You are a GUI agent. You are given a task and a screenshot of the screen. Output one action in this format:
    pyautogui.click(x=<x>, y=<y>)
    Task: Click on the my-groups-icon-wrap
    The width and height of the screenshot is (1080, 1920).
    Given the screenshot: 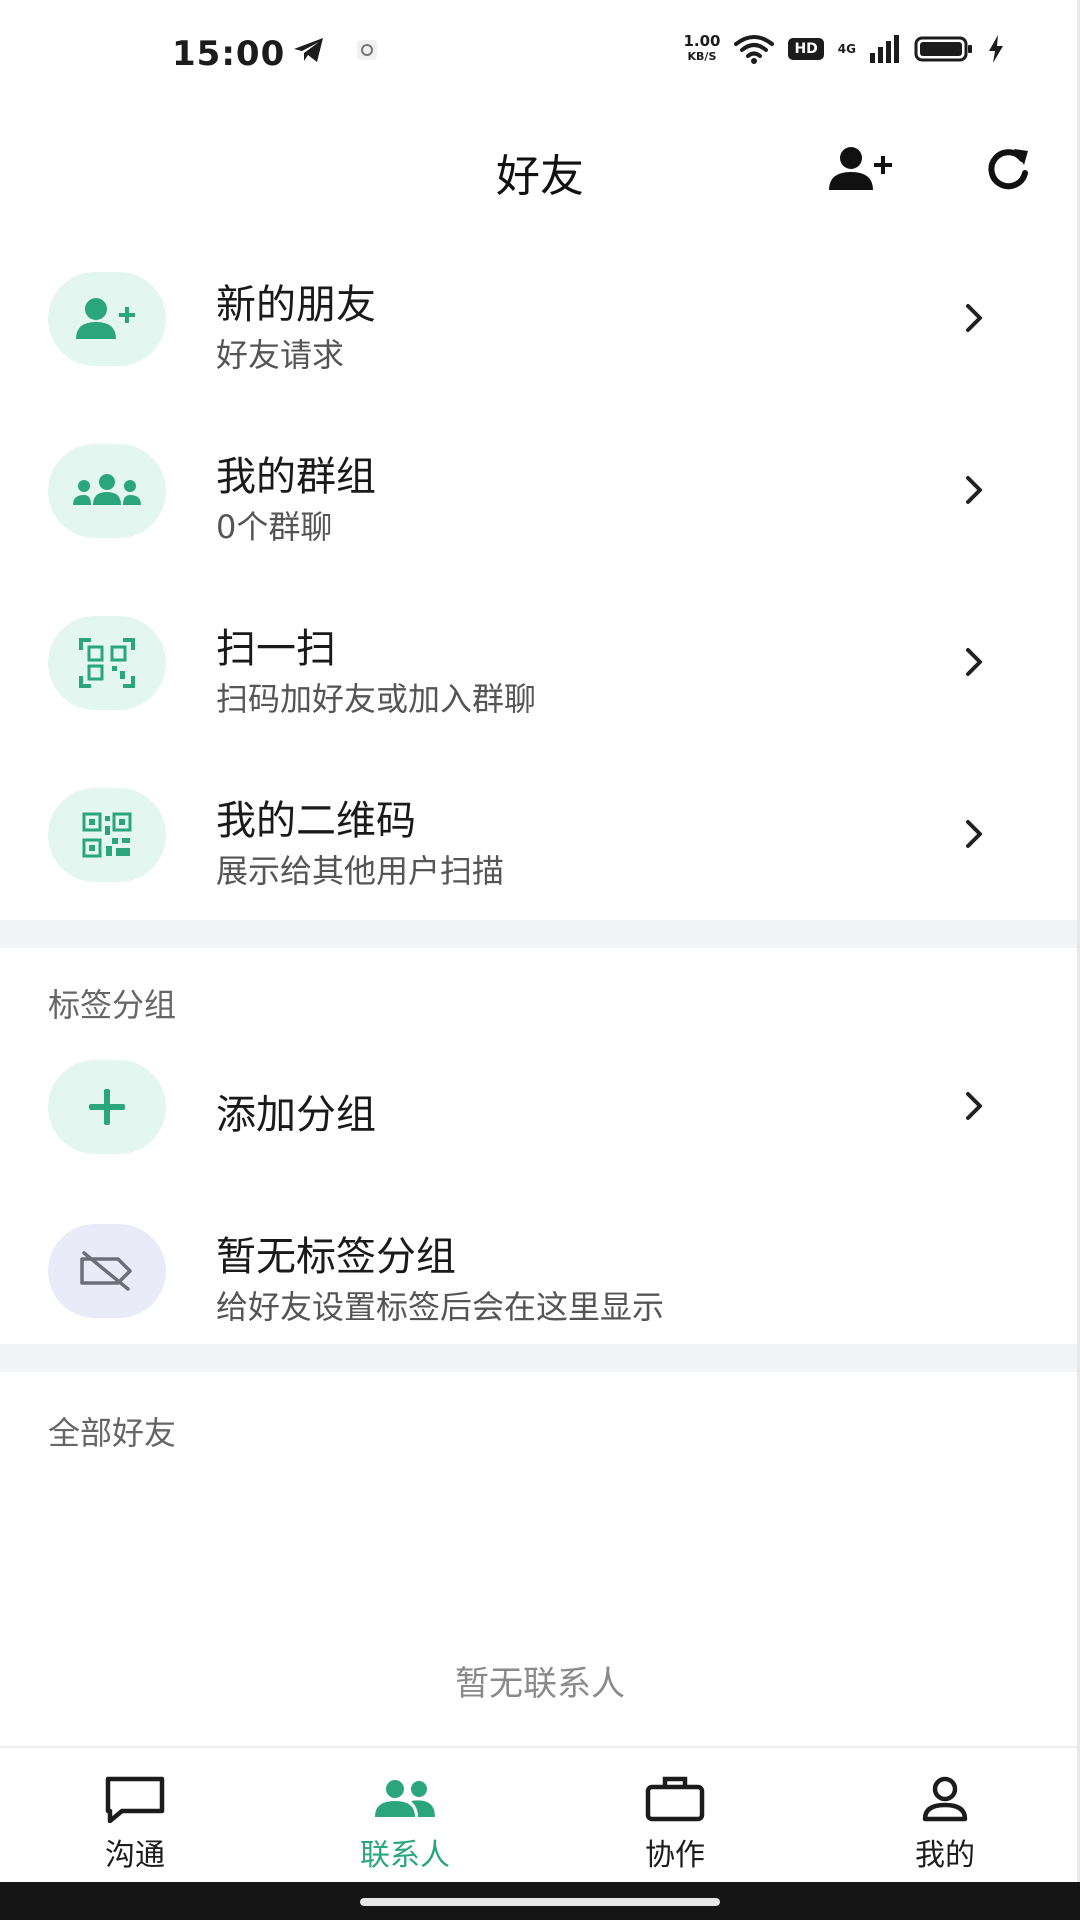 What is the action you would take?
    pyautogui.click(x=107, y=491)
    